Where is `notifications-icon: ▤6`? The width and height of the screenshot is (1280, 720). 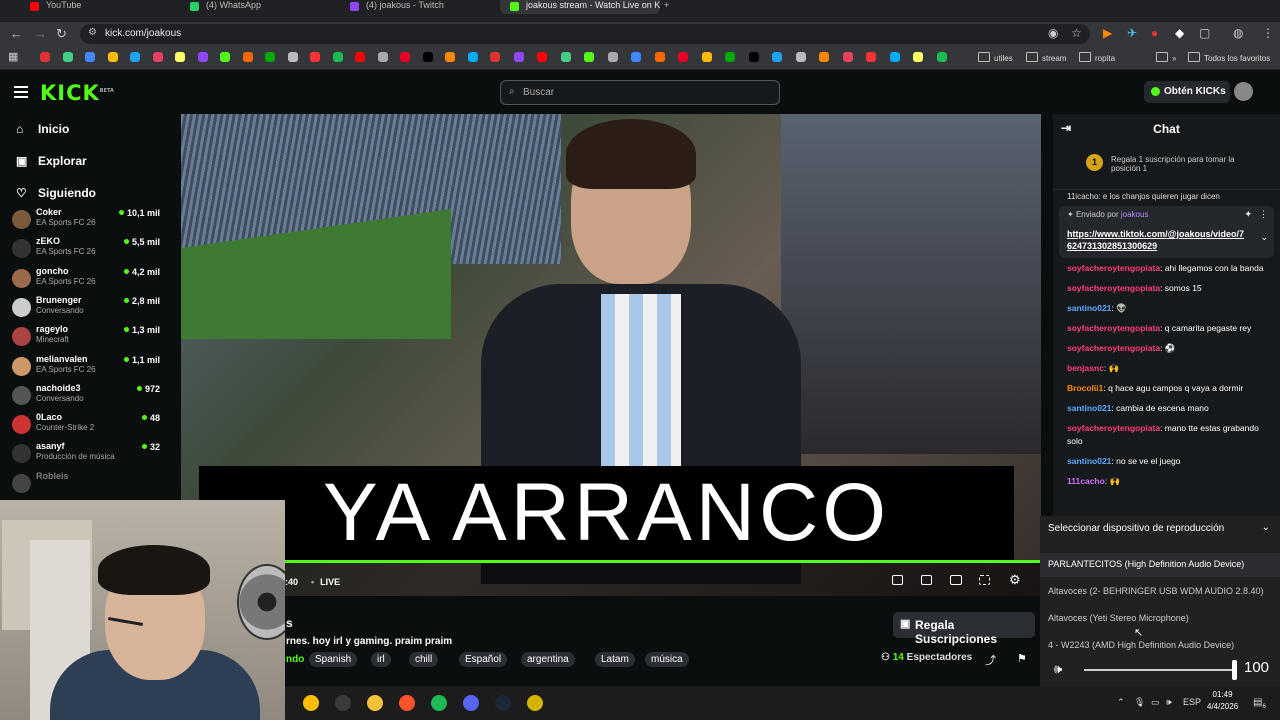
notifications-icon: ▤6 is located at coordinates (1259, 703).